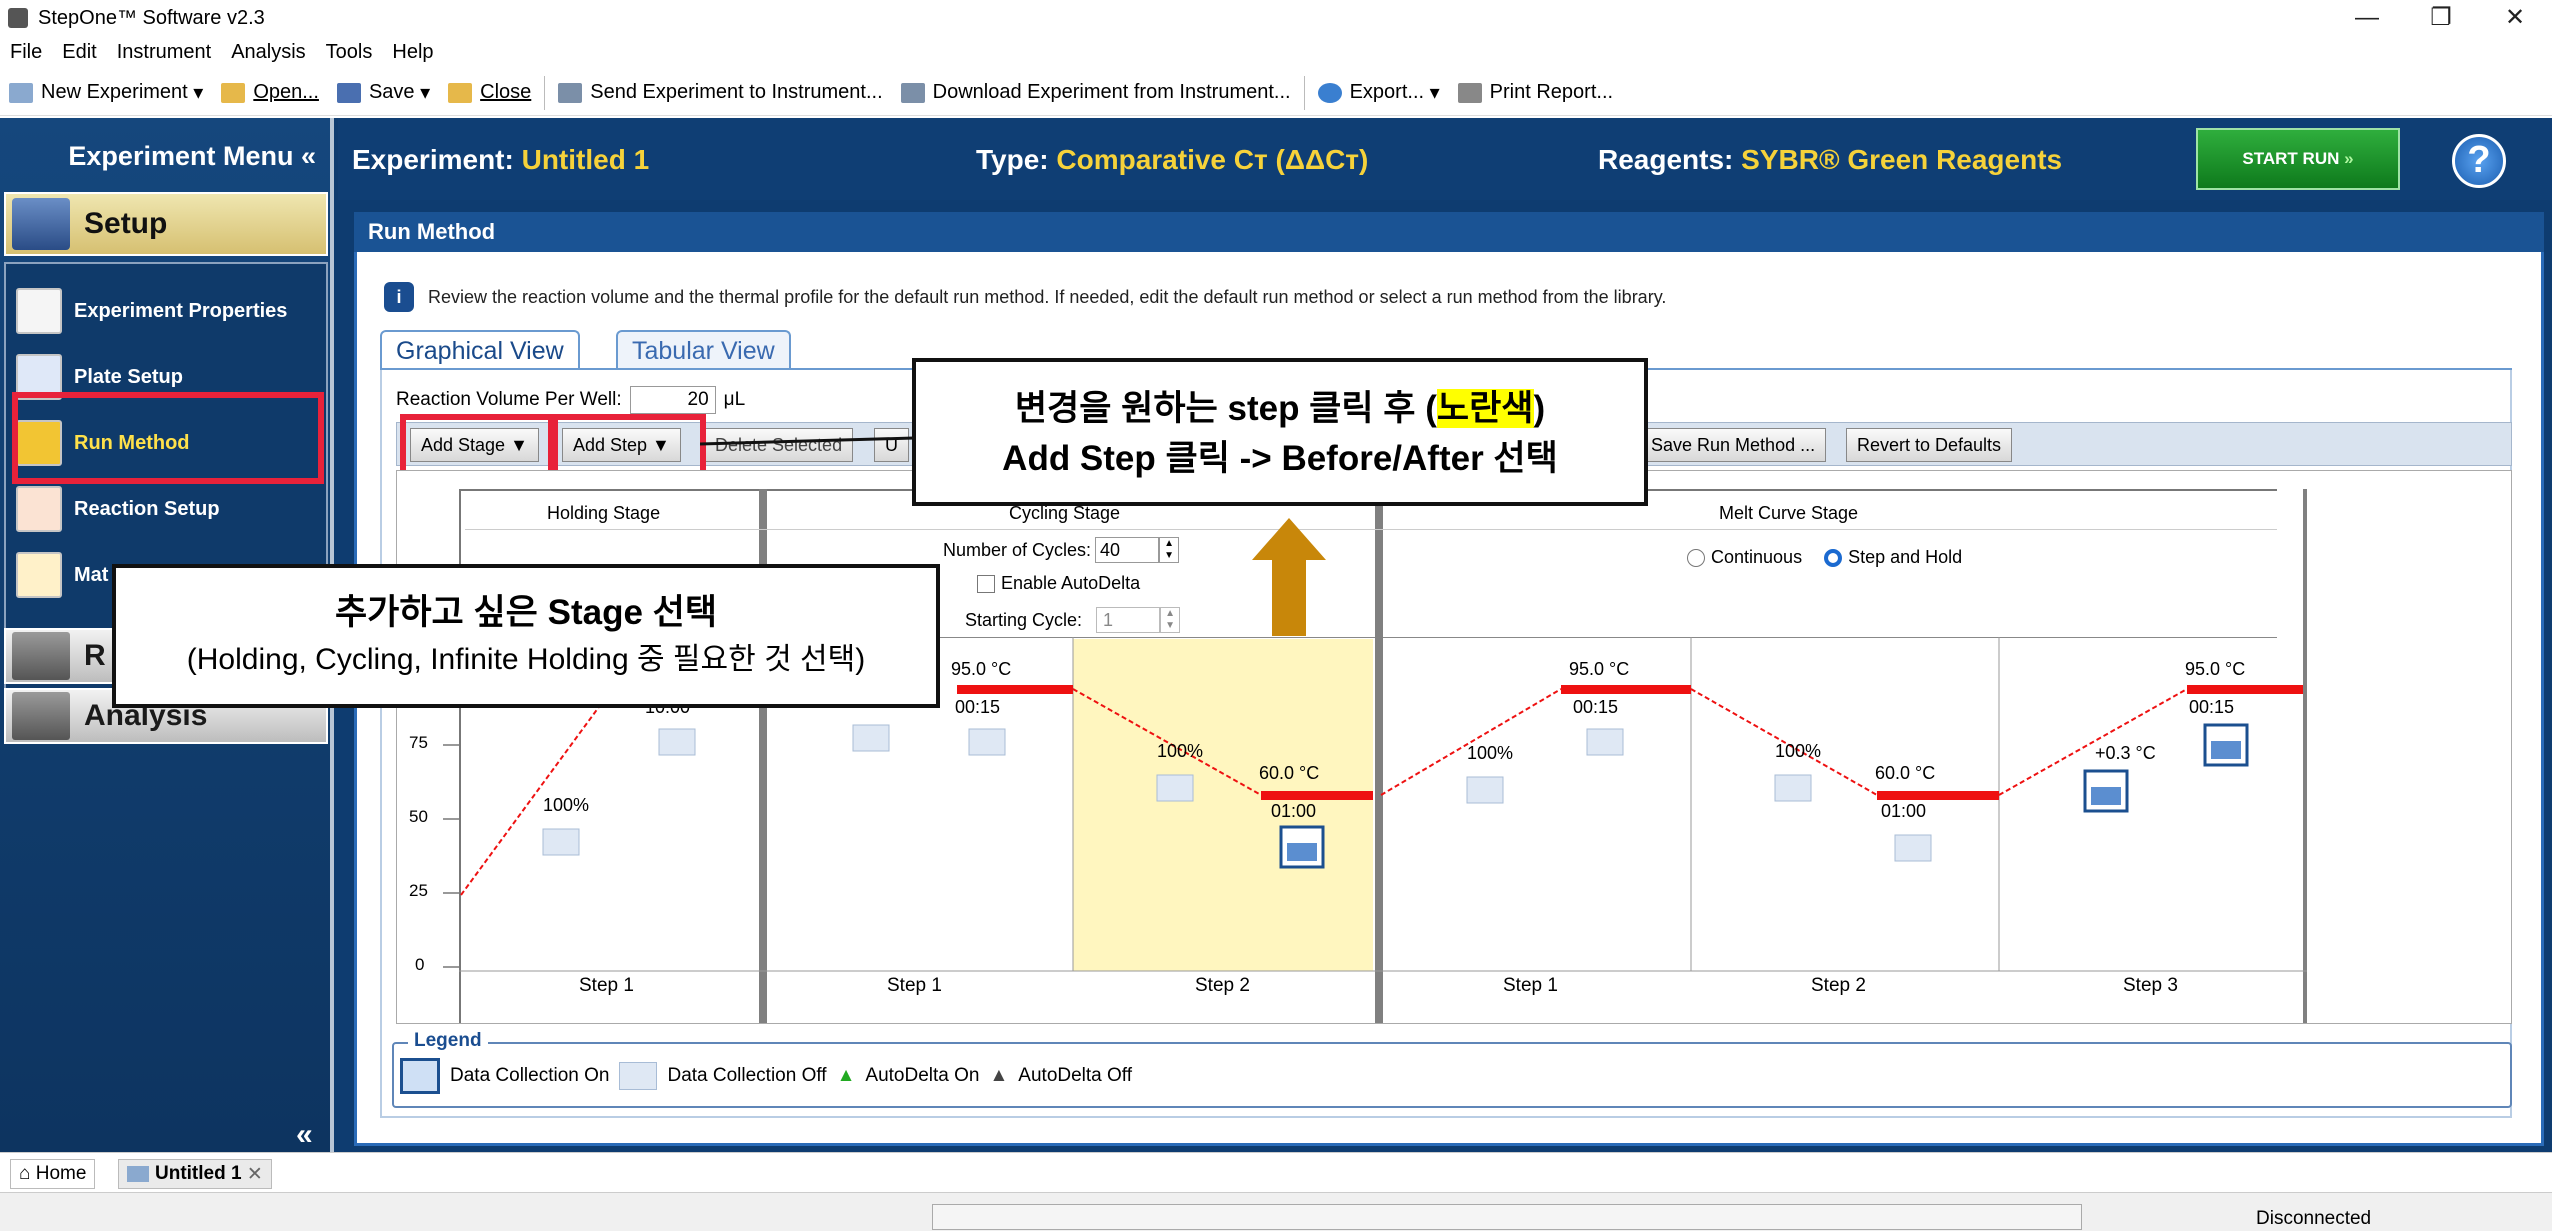  I want to click on cycling-step2-temp: 60.0 °C, so click(1289, 773).